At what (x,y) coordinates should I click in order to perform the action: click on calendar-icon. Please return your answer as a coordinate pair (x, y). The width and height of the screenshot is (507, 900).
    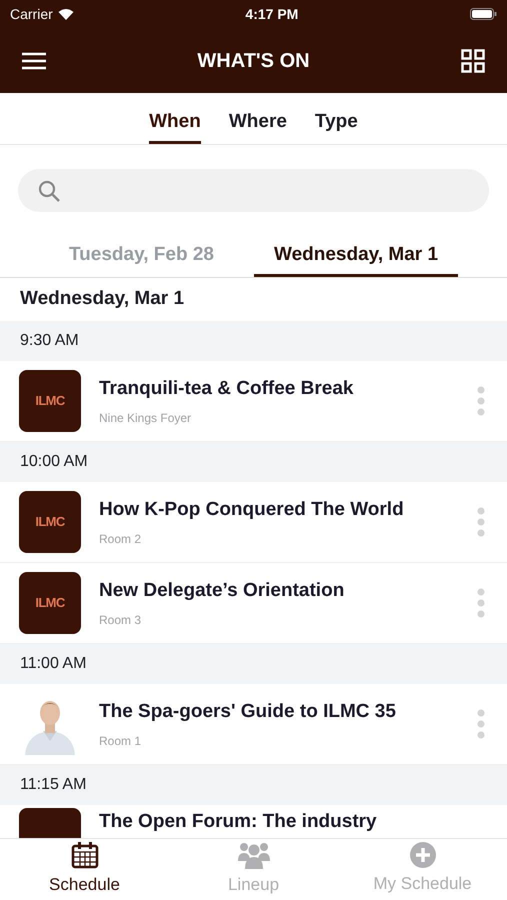
    Looking at the image, I should click on (84, 855).